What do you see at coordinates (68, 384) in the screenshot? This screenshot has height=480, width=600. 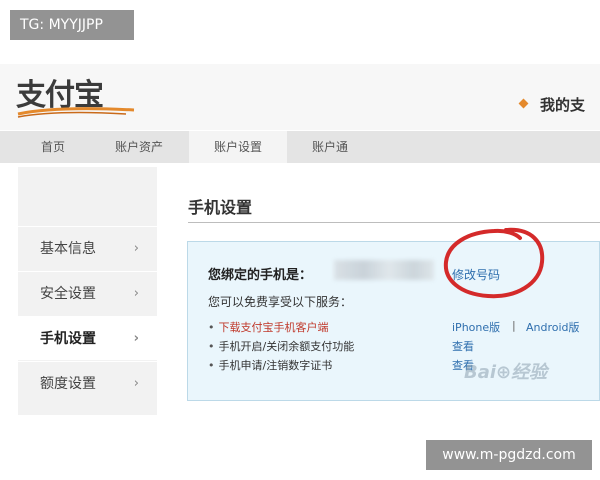 I see `sidebar-item-label: 额度设置` at bounding box center [68, 384].